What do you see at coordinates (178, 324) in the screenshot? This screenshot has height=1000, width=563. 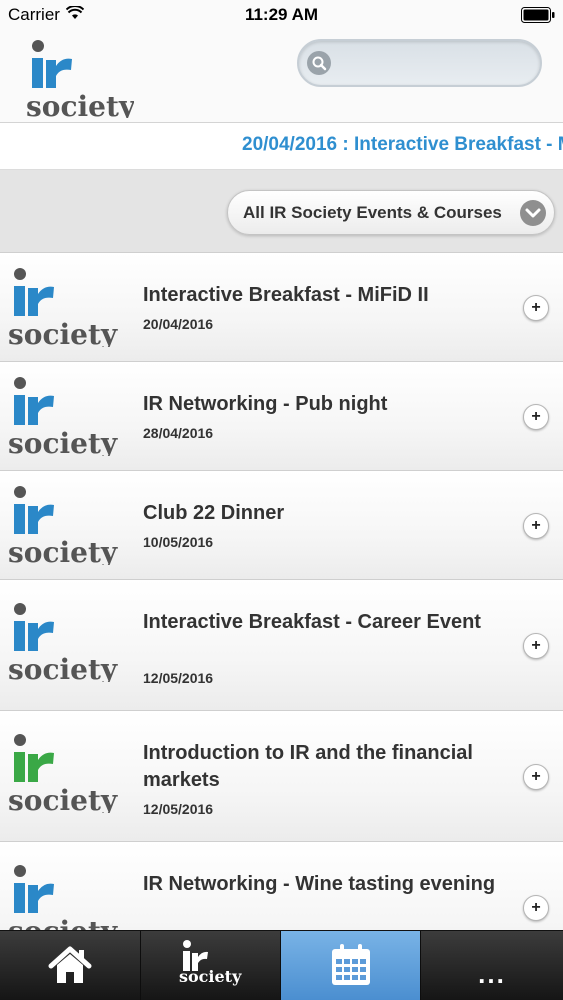 I see `event-date: 20/04/2016` at bounding box center [178, 324].